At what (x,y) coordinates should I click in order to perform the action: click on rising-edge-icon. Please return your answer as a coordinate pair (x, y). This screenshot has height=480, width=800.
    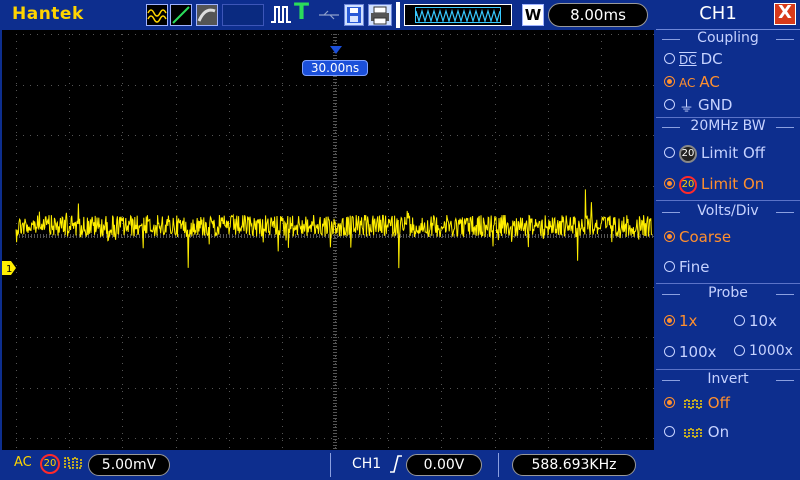
    Looking at the image, I should click on (396, 466).